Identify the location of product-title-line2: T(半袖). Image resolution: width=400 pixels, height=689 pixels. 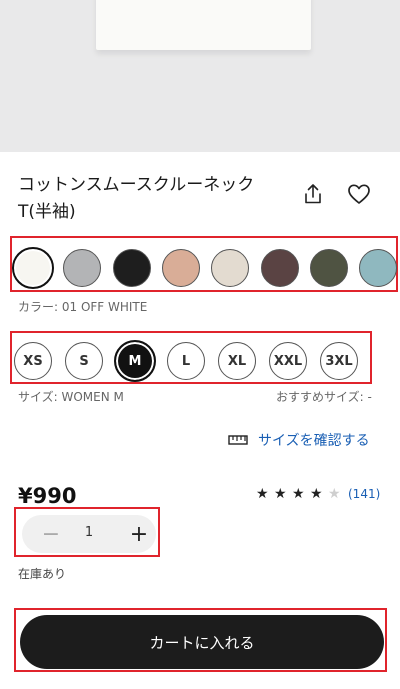
(47, 212).